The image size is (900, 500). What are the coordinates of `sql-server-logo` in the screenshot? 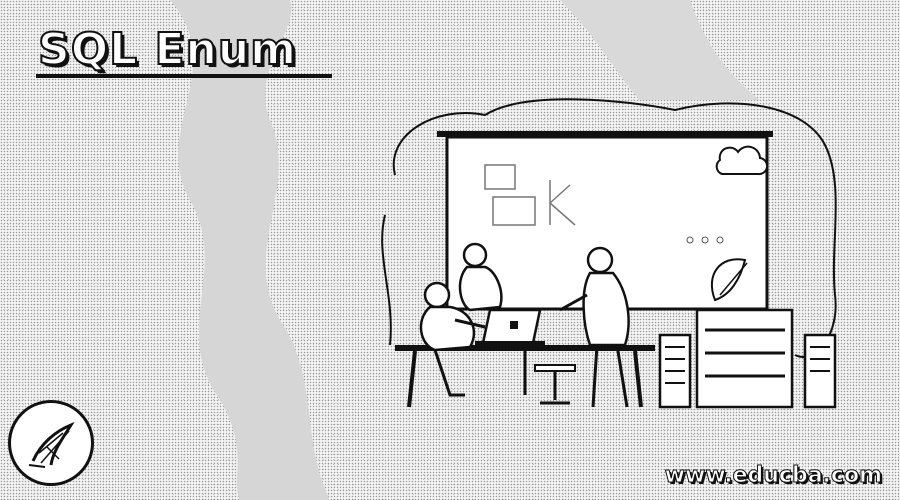 It's located at (51, 443).